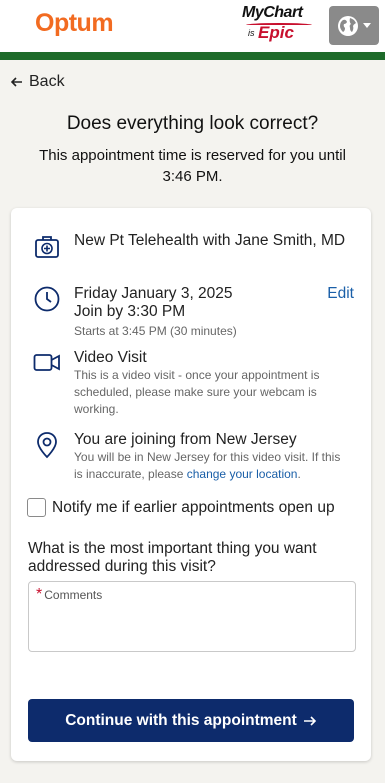 The width and height of the screenshot is (385, 783). I want to click on change-location-link: change your location, so click(242, 474).